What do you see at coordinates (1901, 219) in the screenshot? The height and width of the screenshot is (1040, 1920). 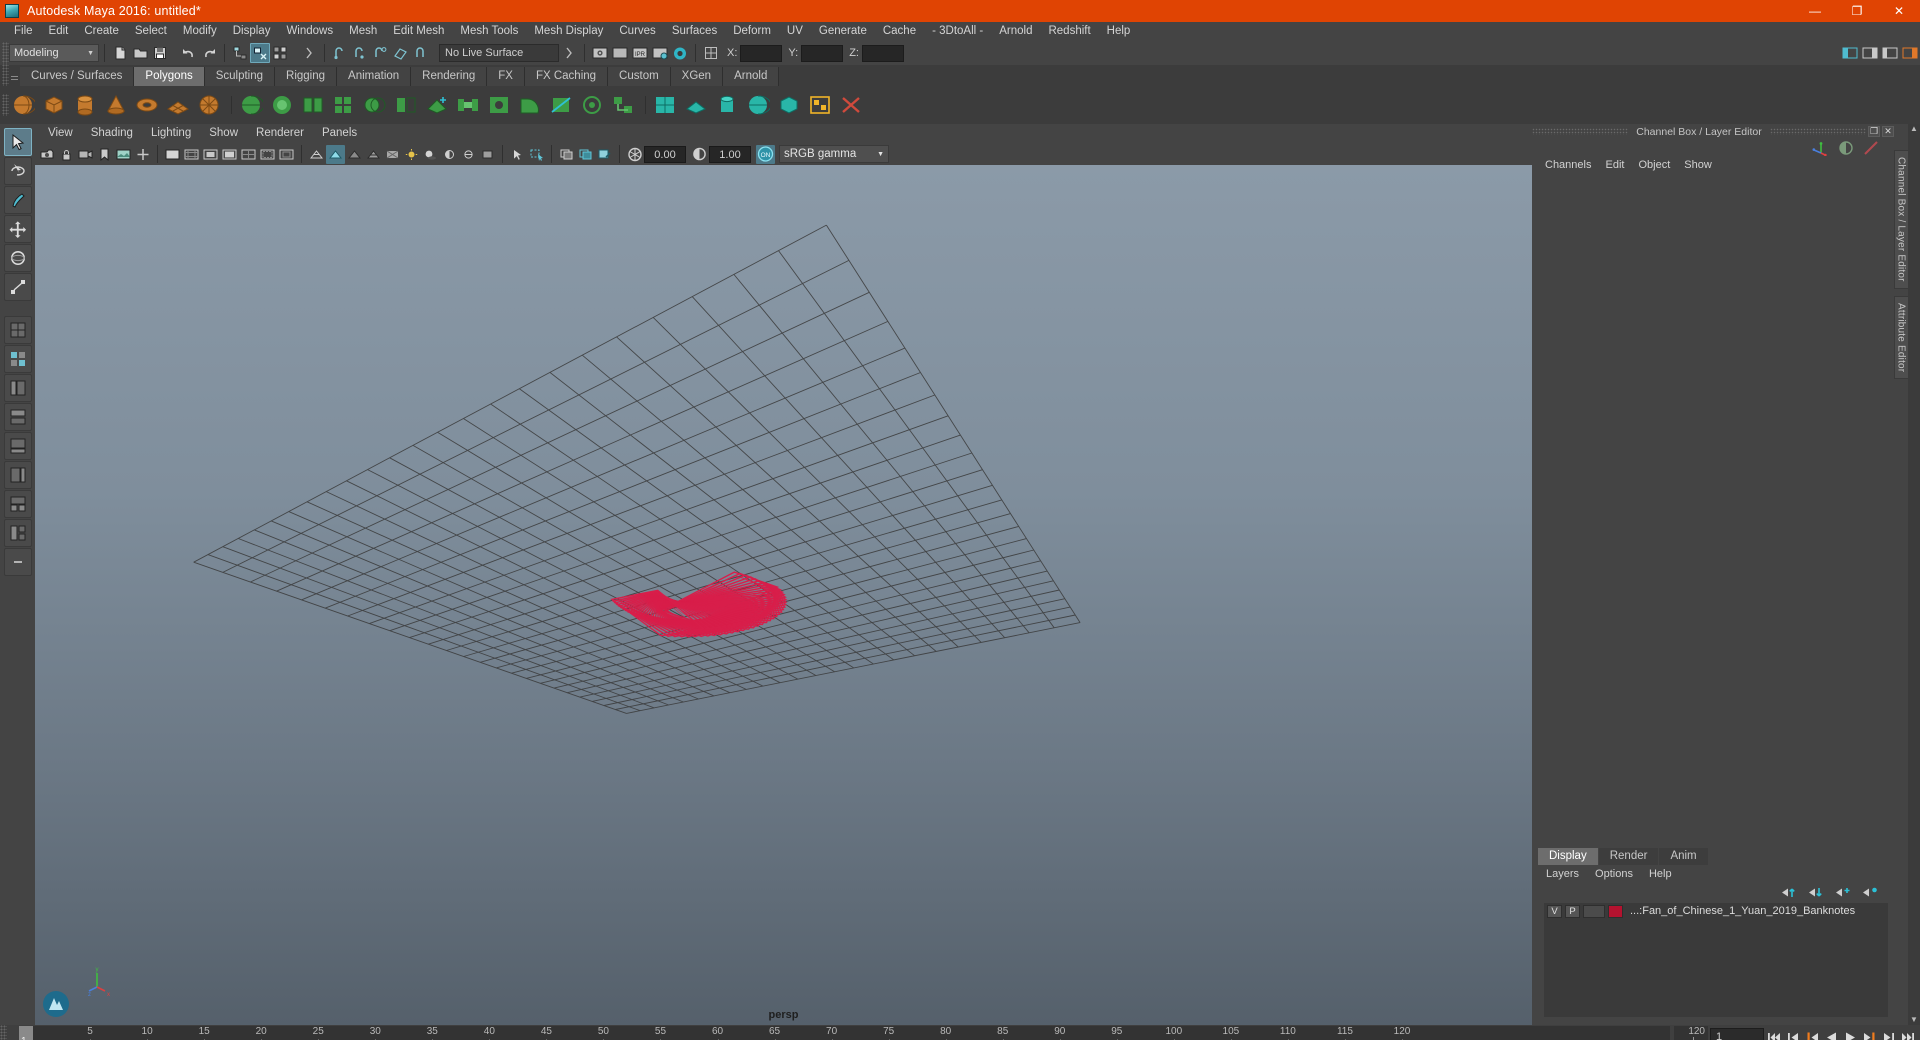 I see `side-tab-channel-box-layer-editor: Channel Box / Layer Editor` at bounding box center [1901, 219].